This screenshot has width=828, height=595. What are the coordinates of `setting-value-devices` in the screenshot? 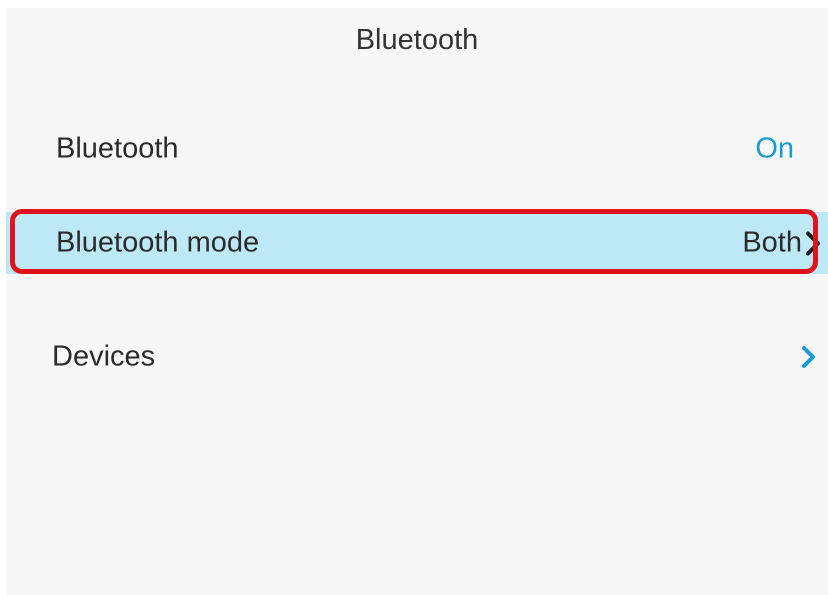 It's located at (808, 357).